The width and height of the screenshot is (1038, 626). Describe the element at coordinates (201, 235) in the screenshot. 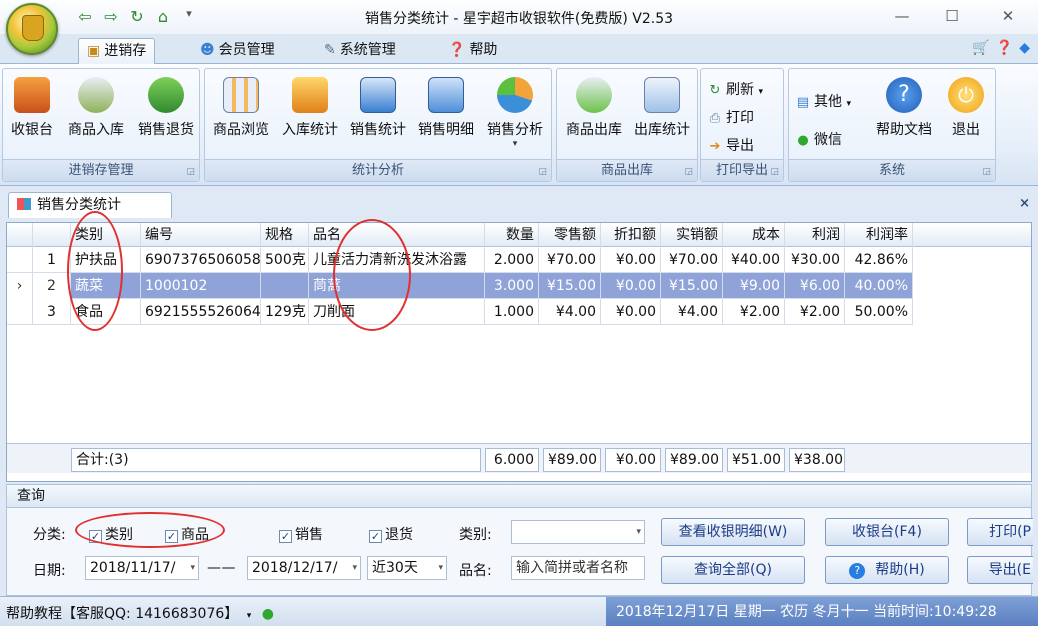

I see `column-header: 编号` at that location.